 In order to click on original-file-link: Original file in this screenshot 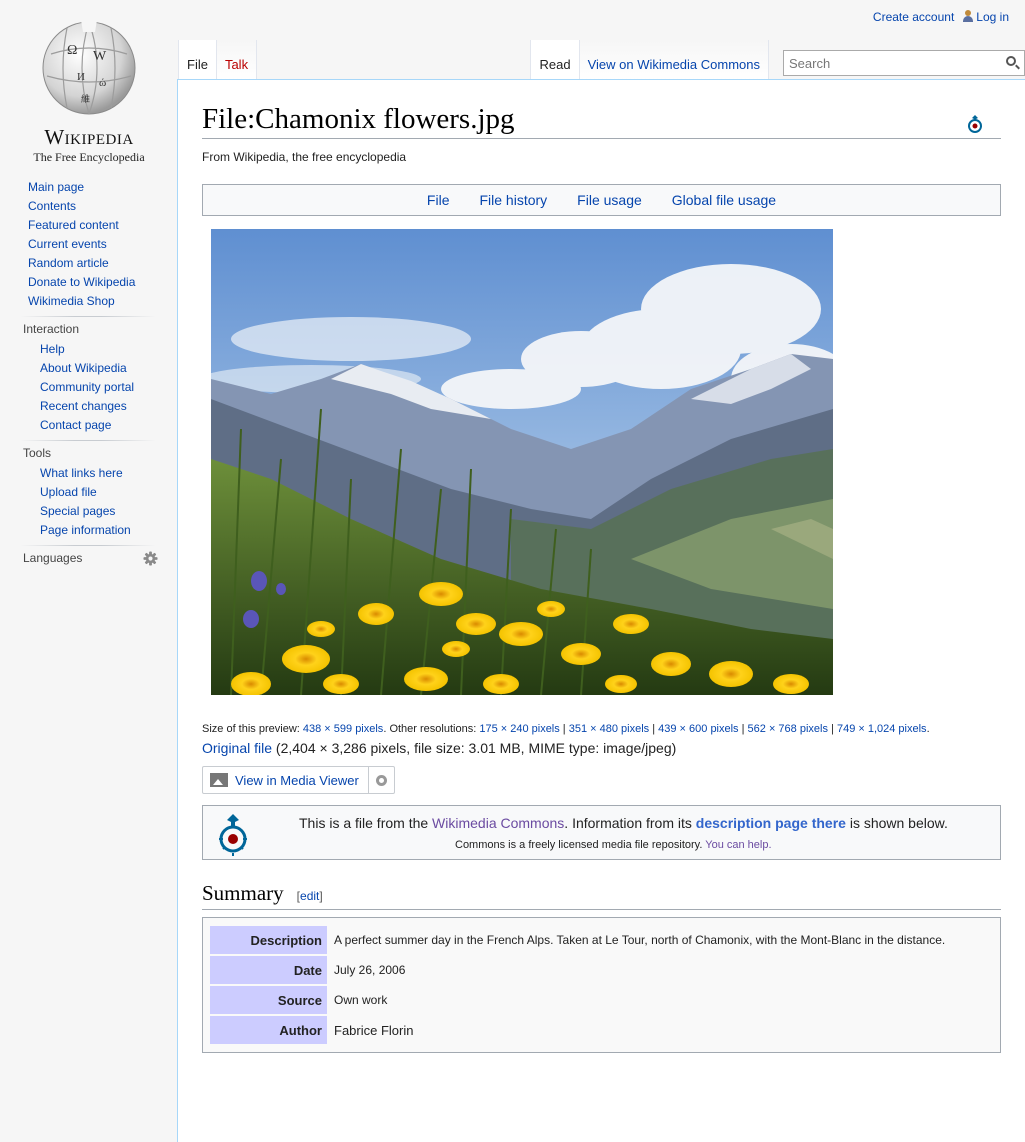, I will do `click(237, 748)`.